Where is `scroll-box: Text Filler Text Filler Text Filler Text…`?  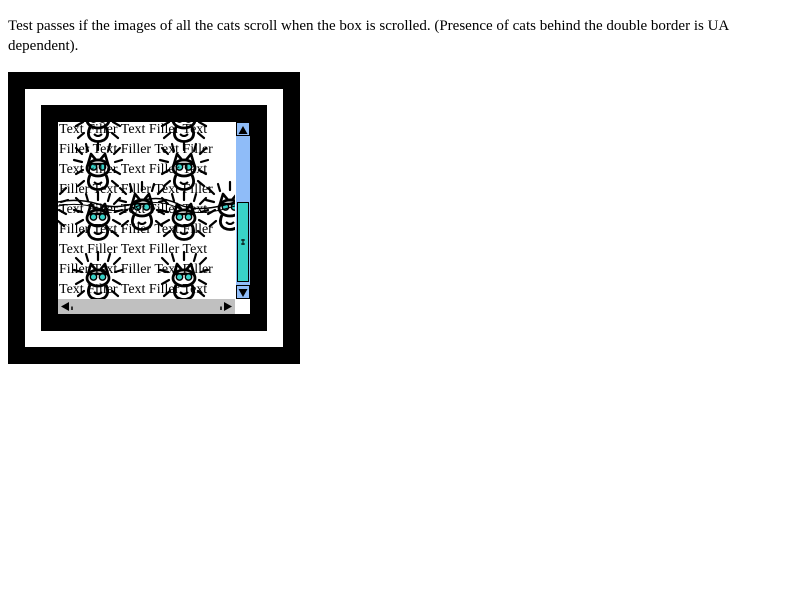
scroll-box: Text Filler Text Filler Text Filler Text… is located at coordinates (154, 218).